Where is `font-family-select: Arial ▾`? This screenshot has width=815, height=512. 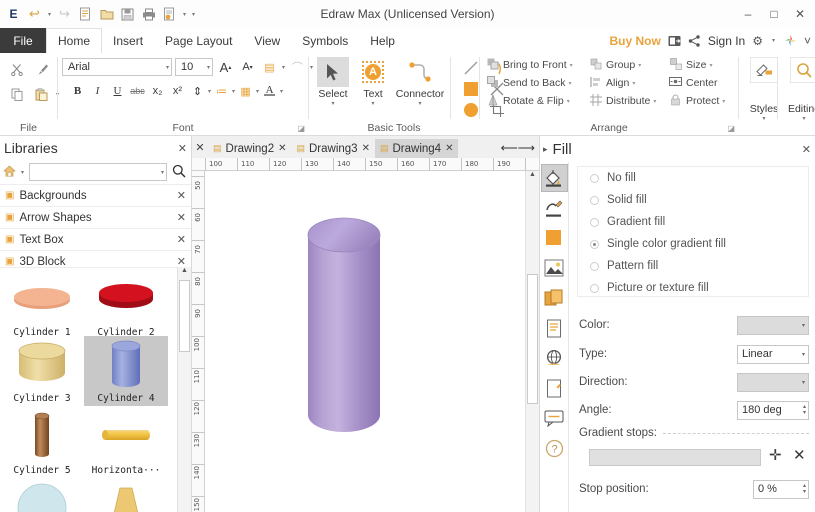
font-family-select: Arial ▾ is located at coordinates (117, 67).